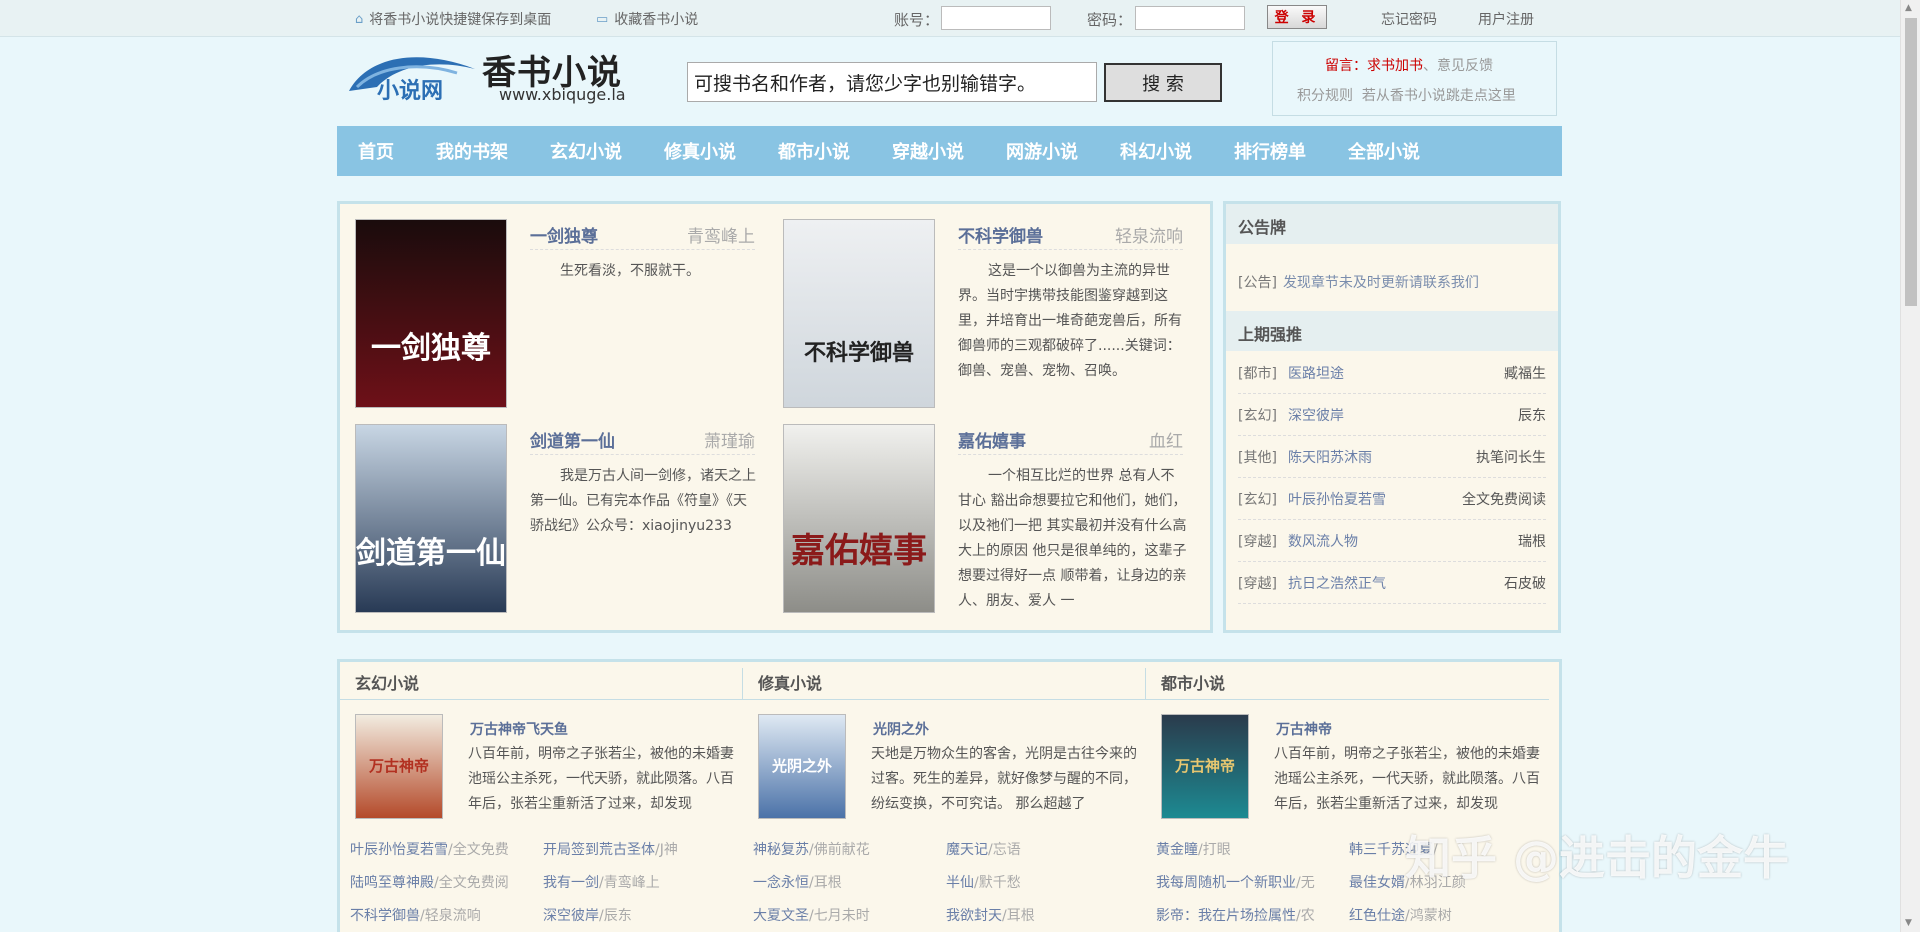 This screenshot has height=932, width=1920. I want to click on book-title: 剑道第一仙, so click(572, 439).